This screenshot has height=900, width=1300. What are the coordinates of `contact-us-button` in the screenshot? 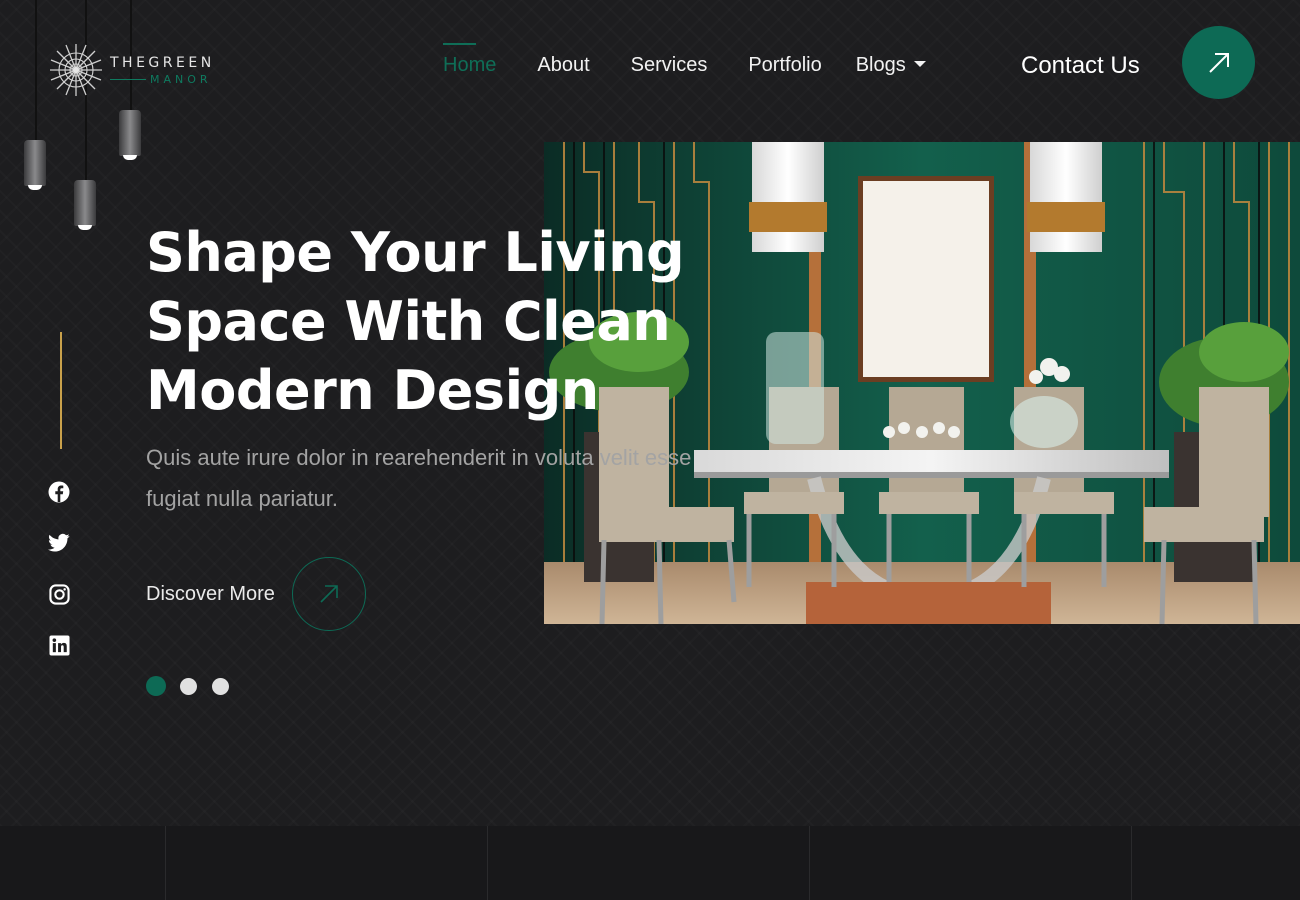 It's located at (1218, 62).